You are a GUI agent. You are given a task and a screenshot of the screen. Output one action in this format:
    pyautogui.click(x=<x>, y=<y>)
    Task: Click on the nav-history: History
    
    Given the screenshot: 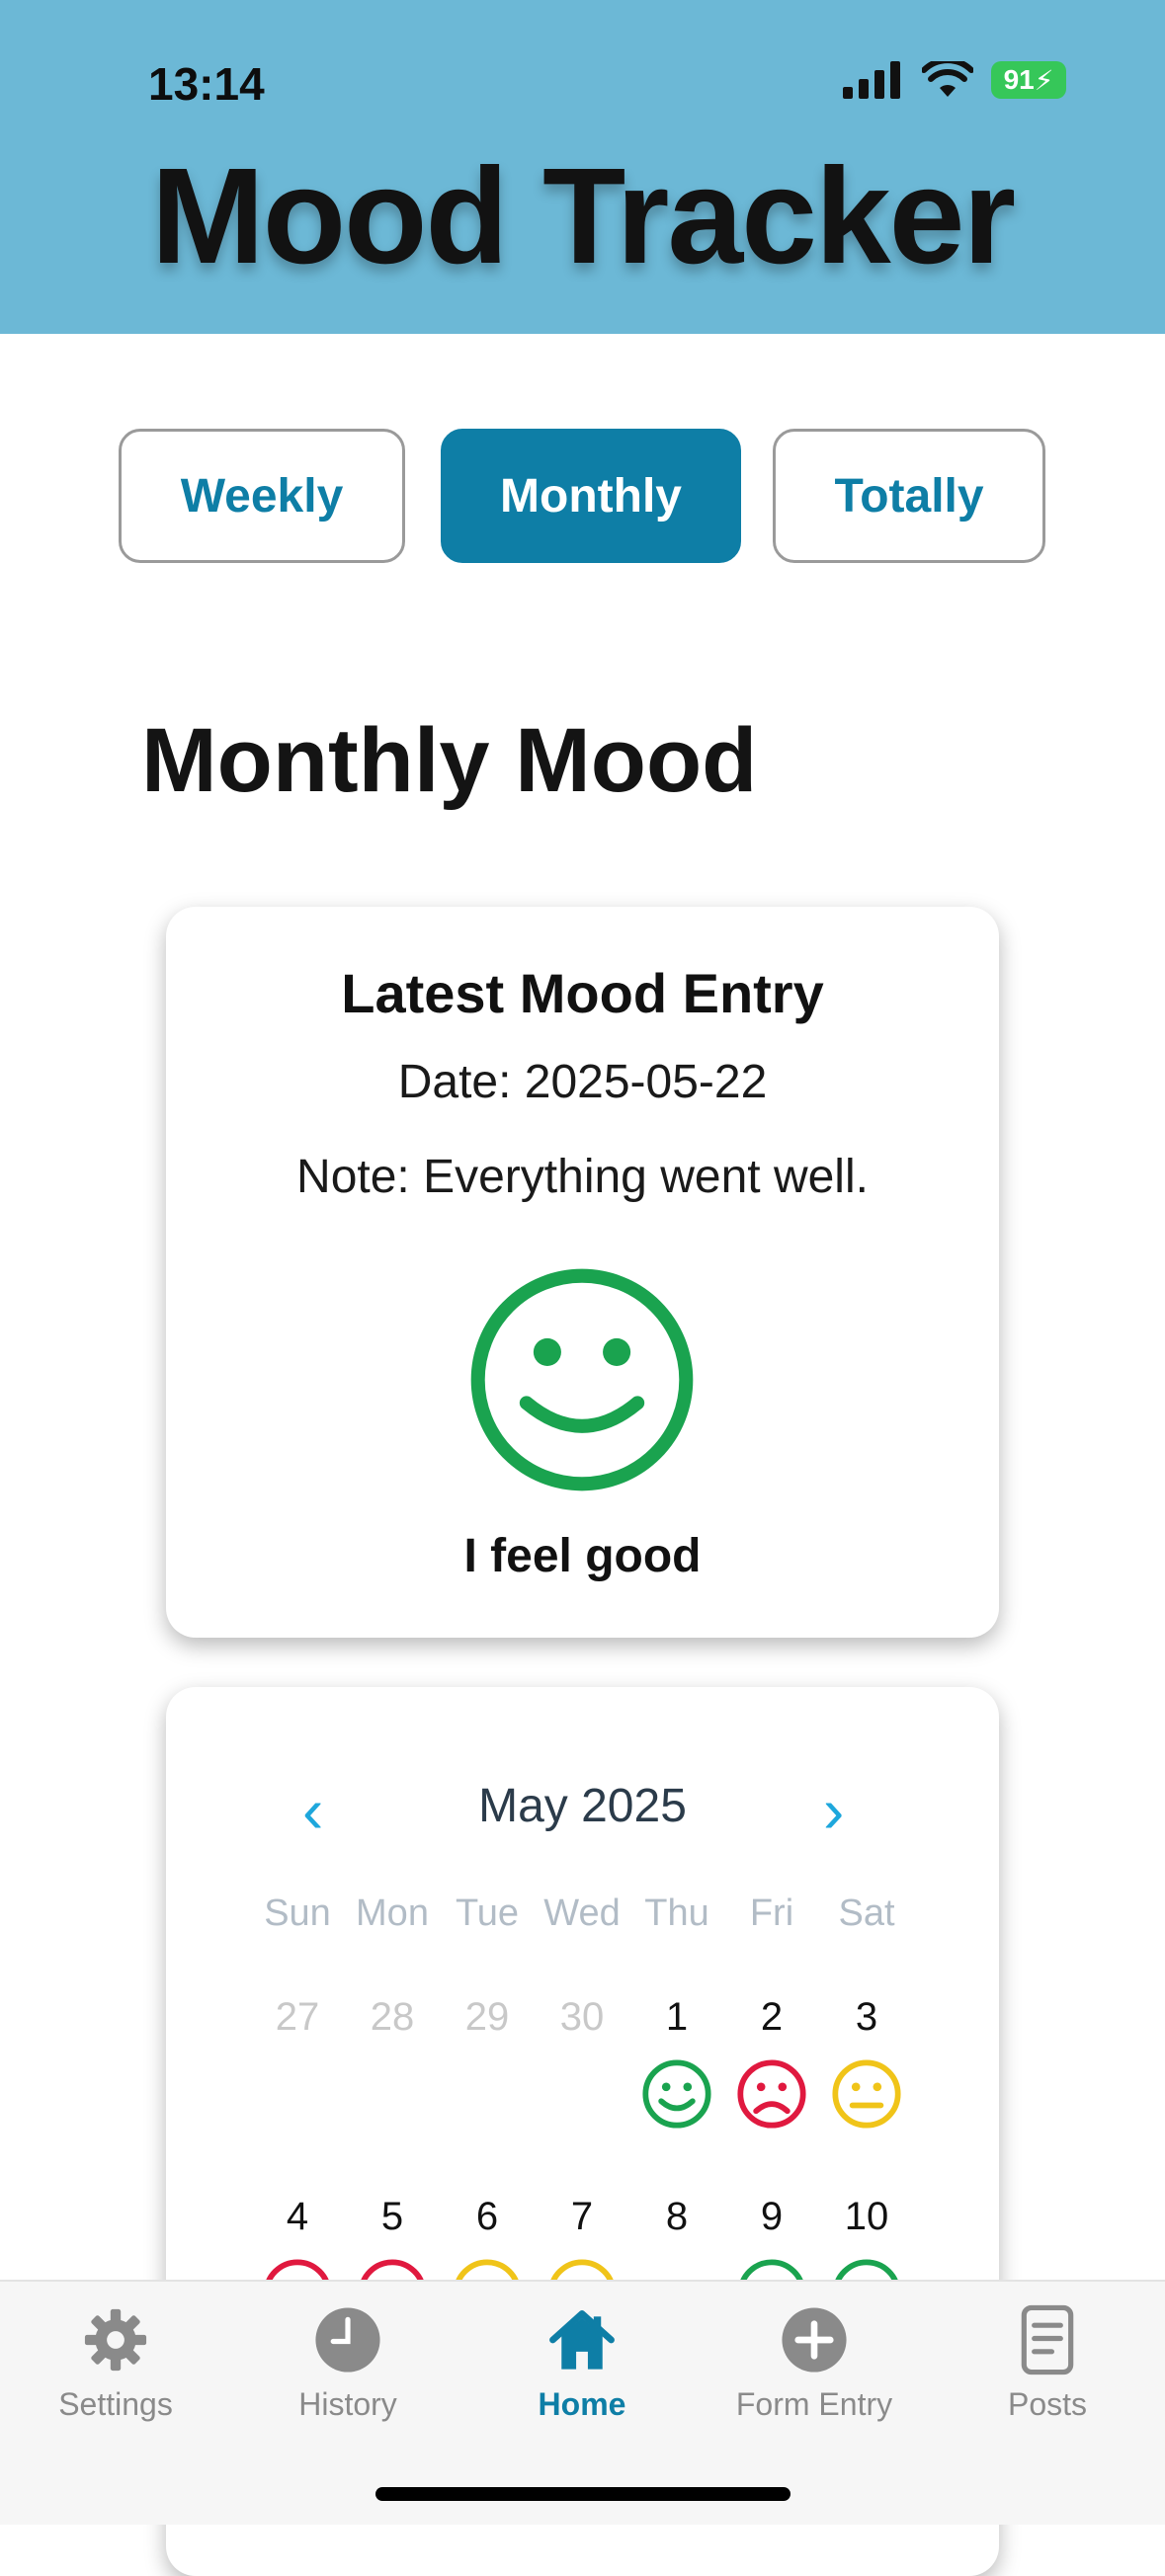 What is the action you would take?
    pyautogui.click(x=348, y=2363)
    